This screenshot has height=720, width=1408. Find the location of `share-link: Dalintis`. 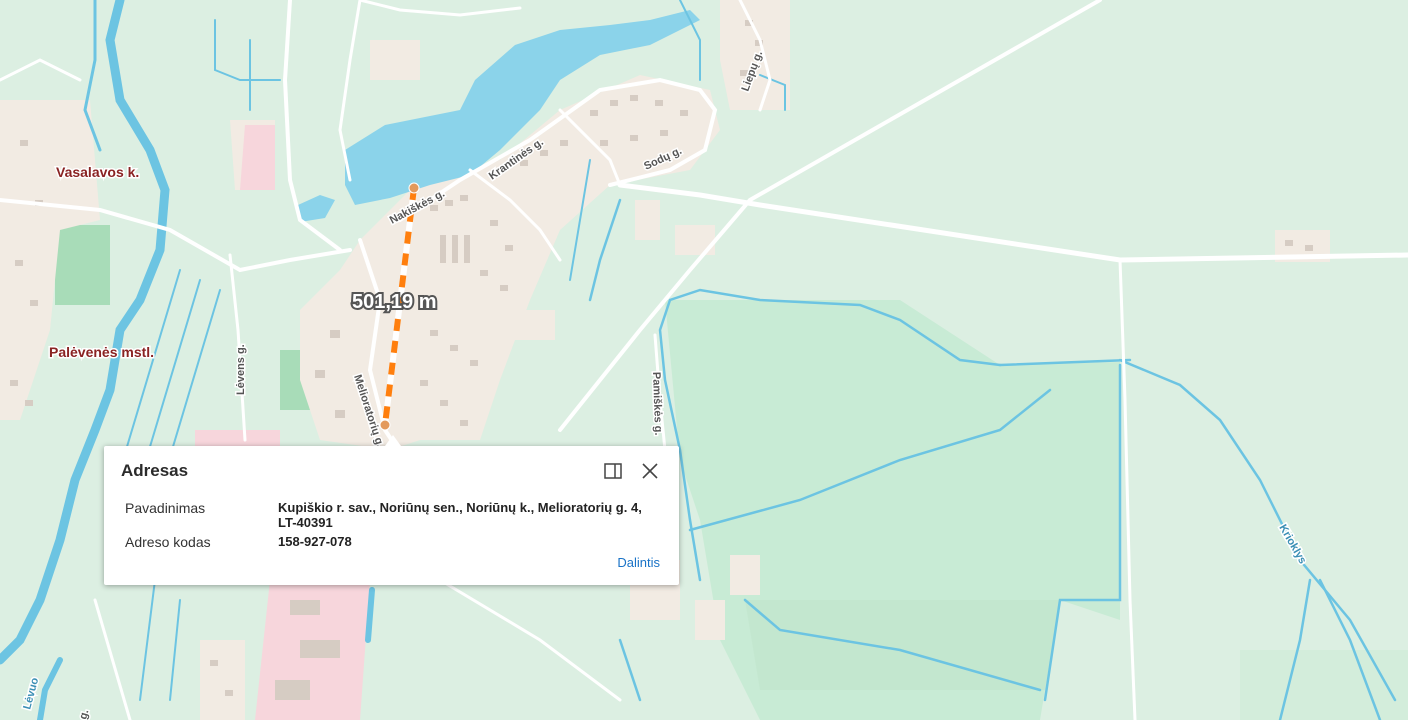

share-link: Dalintis is located at coordinates (638, 562).